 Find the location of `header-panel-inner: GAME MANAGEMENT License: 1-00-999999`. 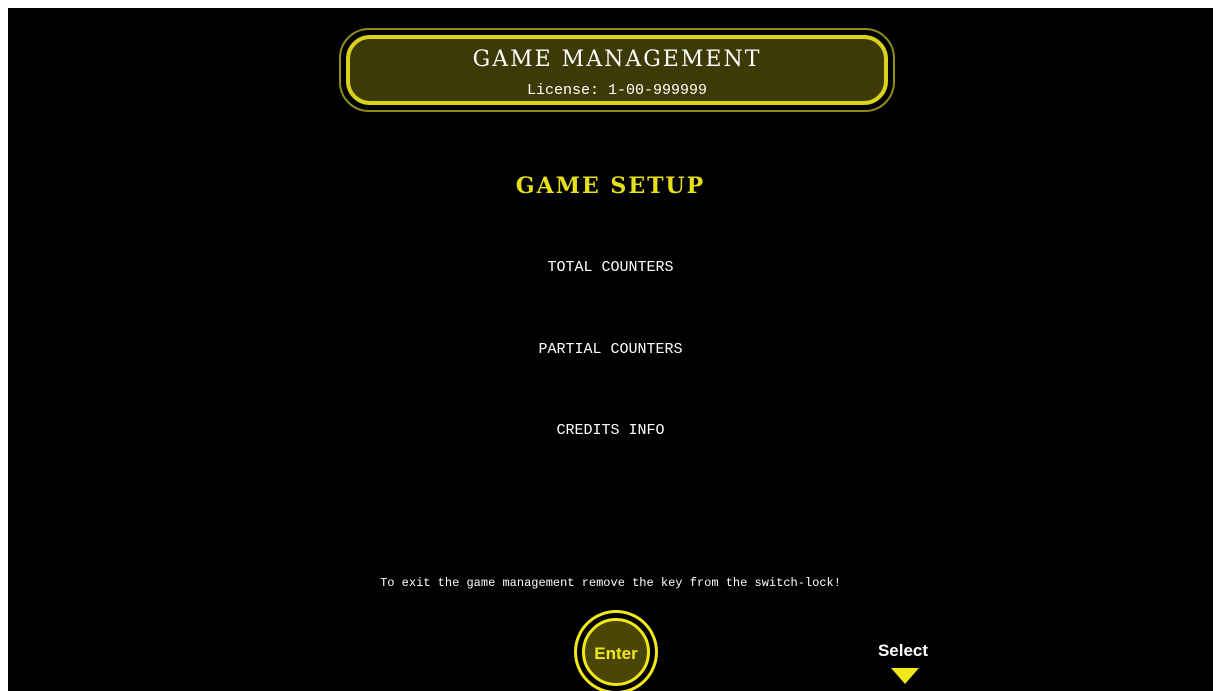

header-panel-inner: GAME MANAGEMENT License: 1-00-999999 is located at coordinates (617, 70).